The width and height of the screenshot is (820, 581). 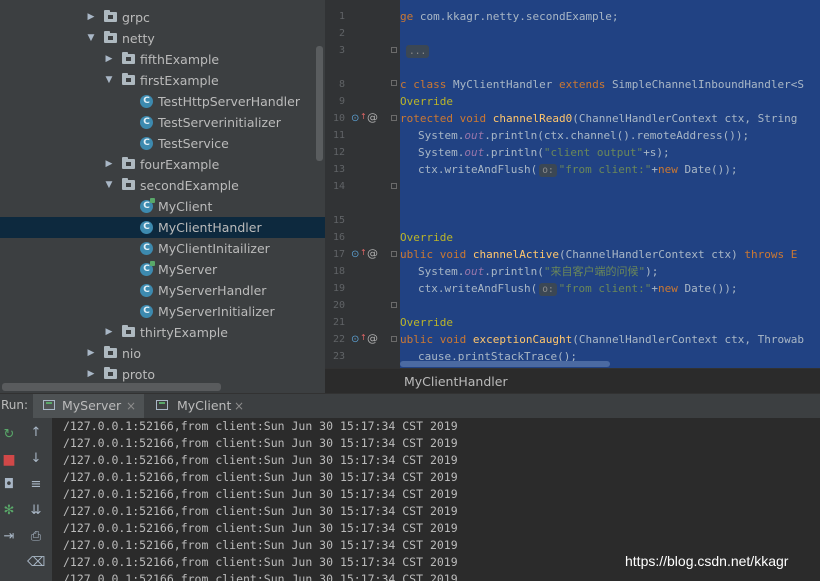 What do you see at coordinates (162, 332) in the screenshot?
I see `tree-item-thirtyexample: ▶ thirtyExample` at bounding box center [162, 332].